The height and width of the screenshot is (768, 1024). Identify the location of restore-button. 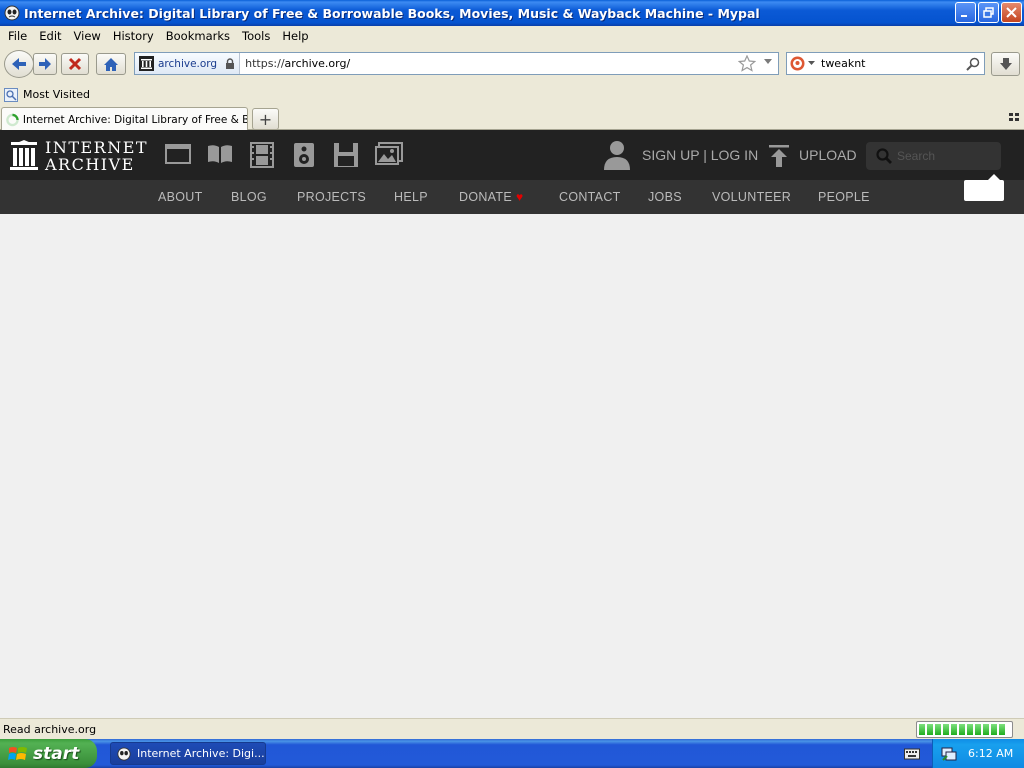
(988, 12).